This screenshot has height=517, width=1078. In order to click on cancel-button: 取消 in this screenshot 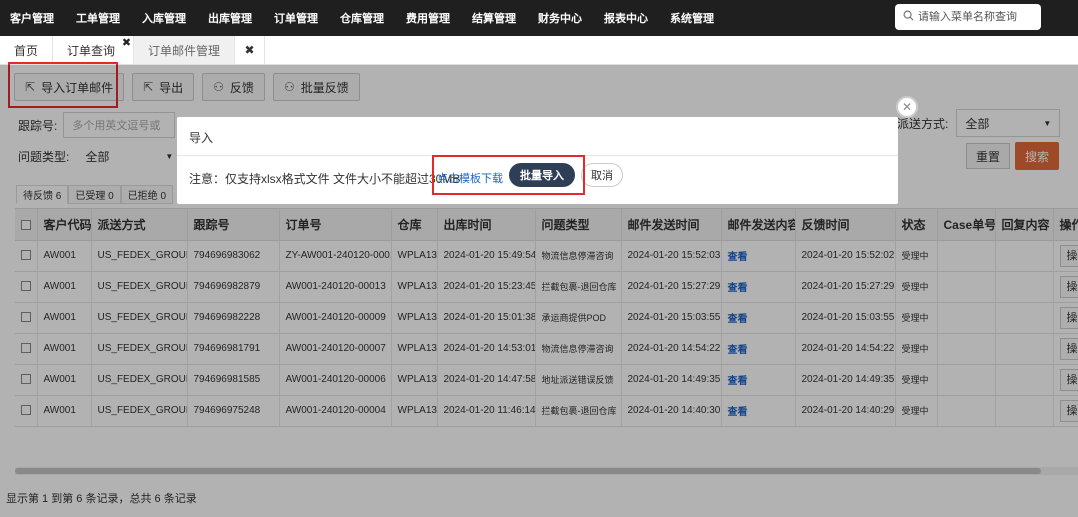, I will do `click(602, 175)`.